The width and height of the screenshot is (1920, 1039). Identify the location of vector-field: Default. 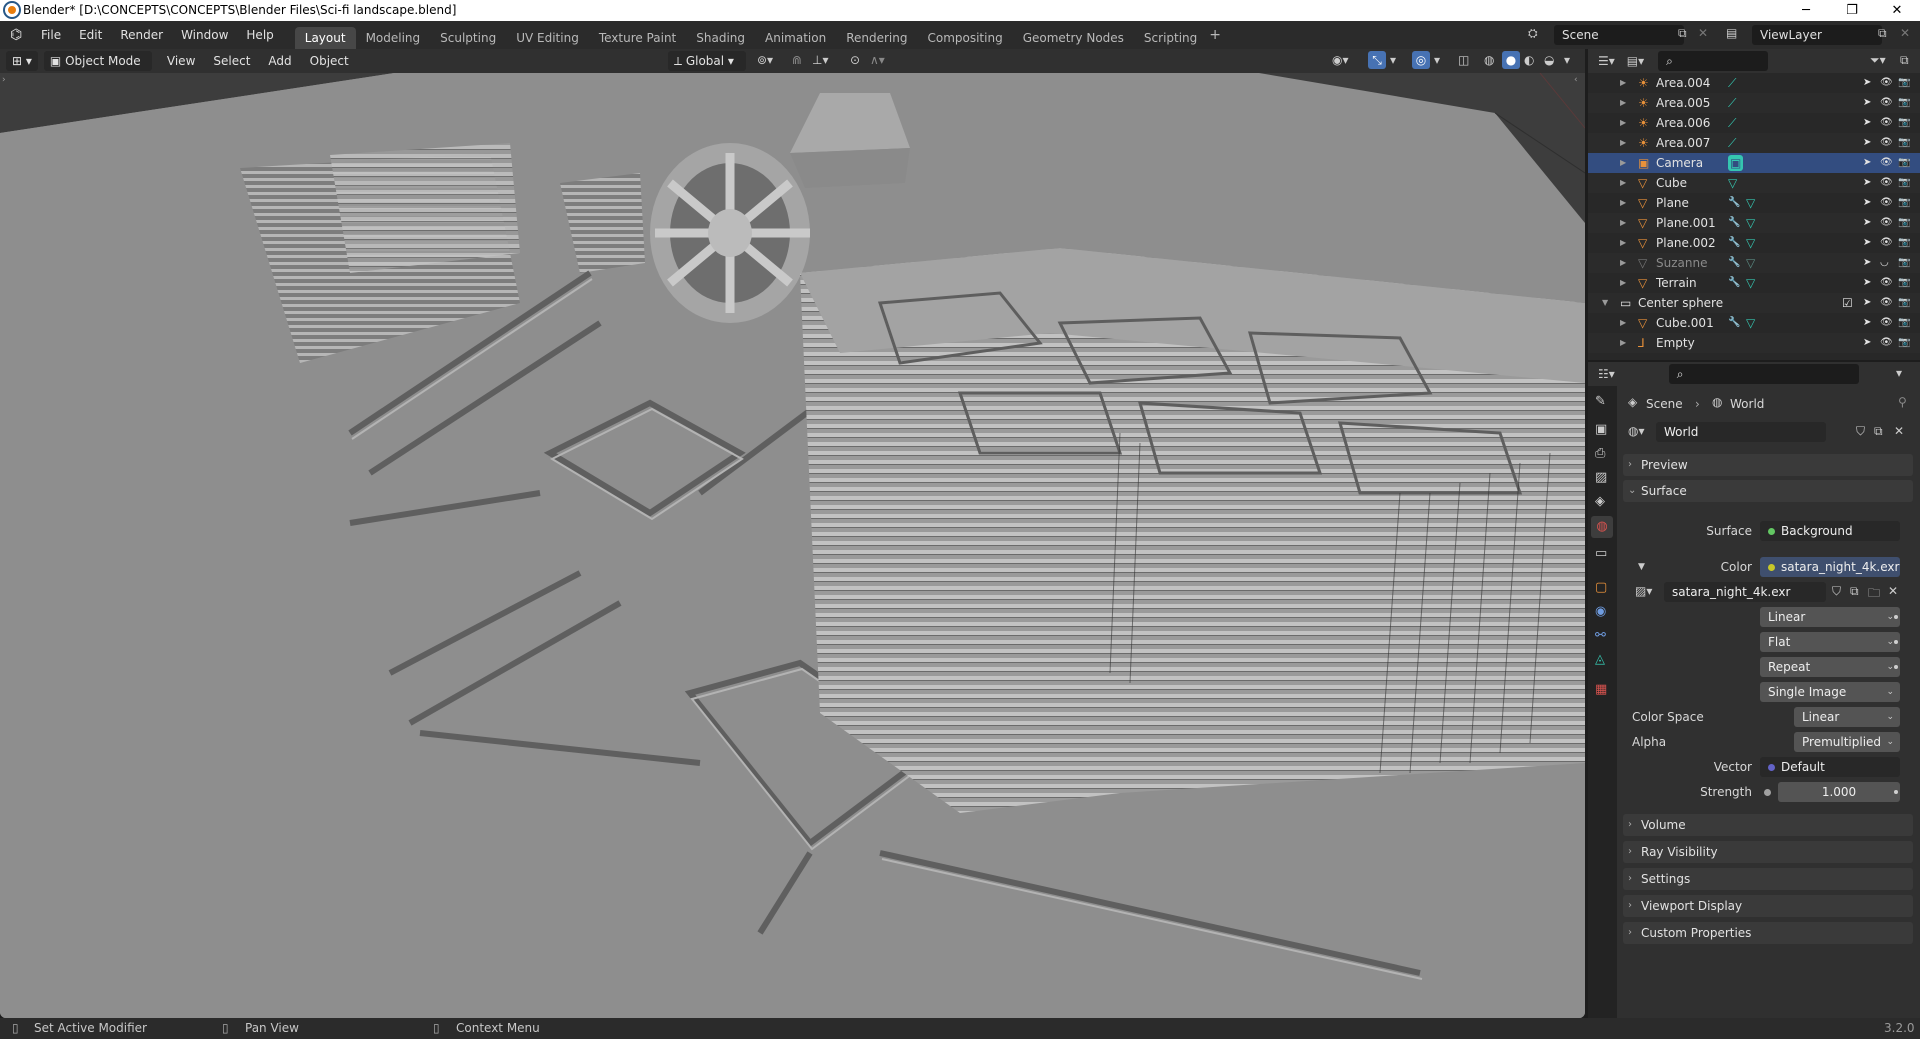
(1830, 767).